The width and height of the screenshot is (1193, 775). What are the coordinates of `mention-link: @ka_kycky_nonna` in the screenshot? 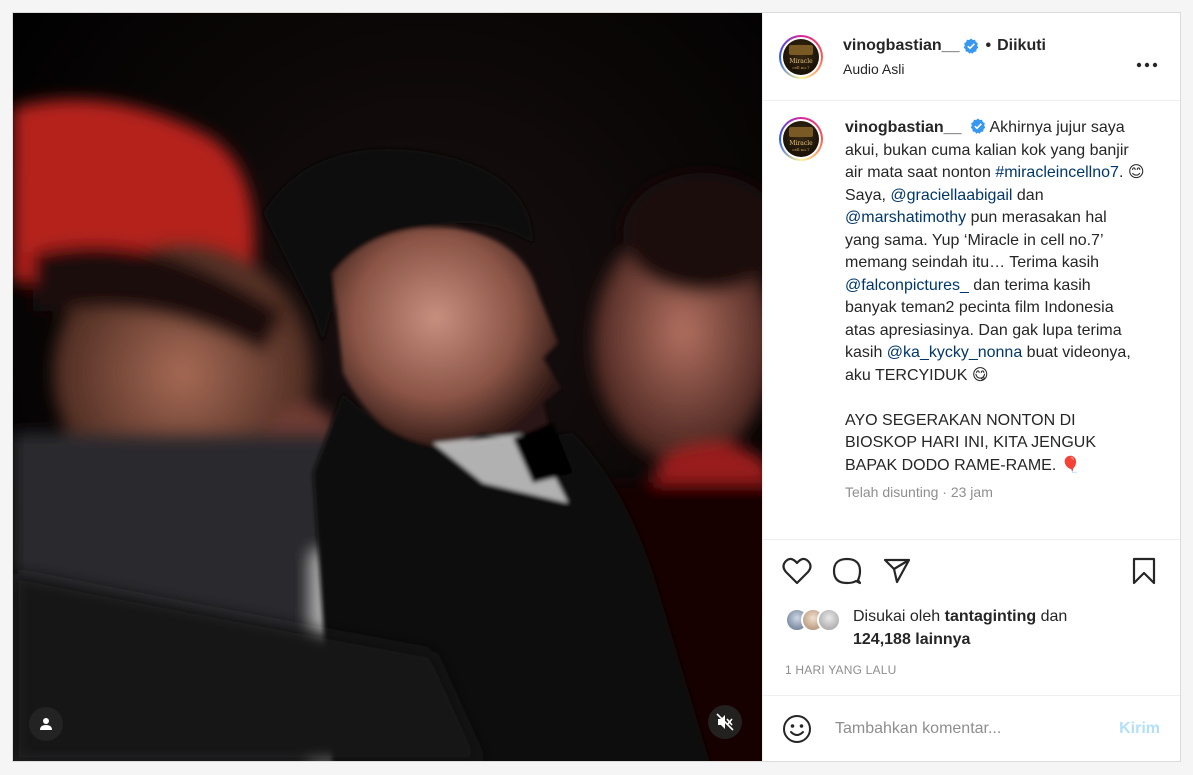 It's located at (954, 352).